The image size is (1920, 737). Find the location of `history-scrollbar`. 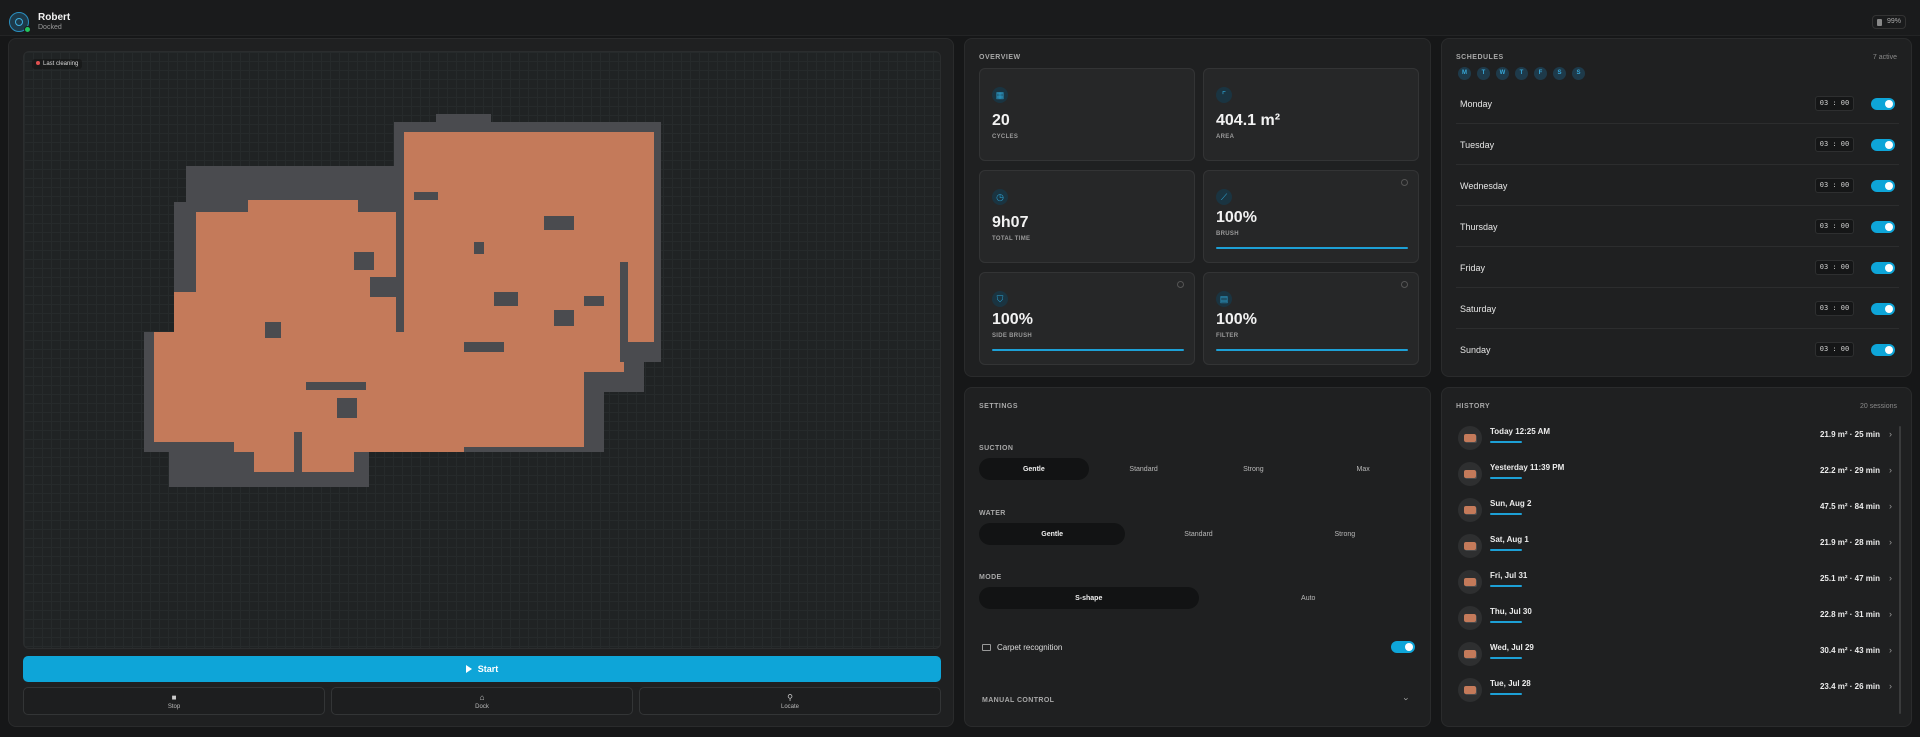

history-scrollbar is located at coordinates (1900, 570).